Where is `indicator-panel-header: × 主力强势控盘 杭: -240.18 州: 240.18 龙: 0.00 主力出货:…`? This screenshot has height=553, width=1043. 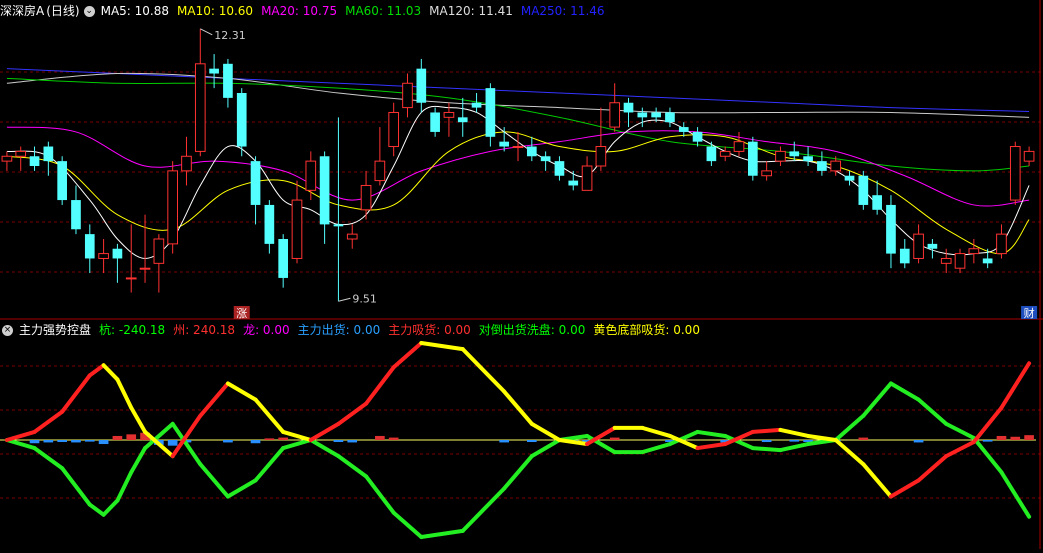
indicator-panel-header: × 主力强势控盘 杭: -240.18 州: 240.18 龙: 0.00 主力出货:… is located at coordinates (354, 330).